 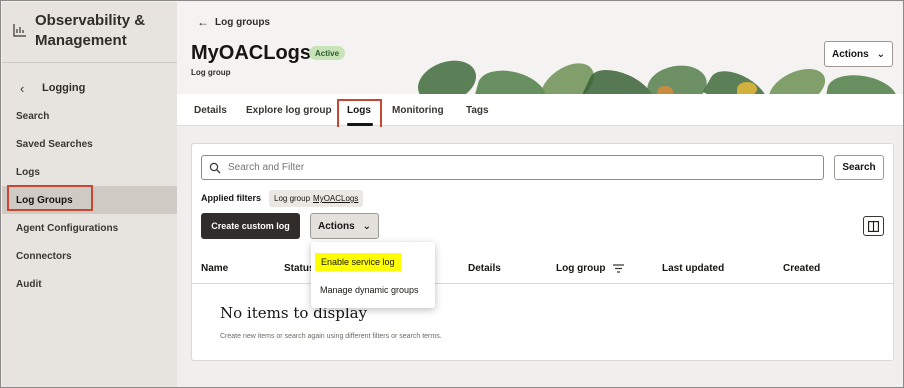 What do you see at coordinates (89, 144) in the screenshot?
I see `sidebar-item-saved-searches: Saved Searches` at bounding box center [89, 144].